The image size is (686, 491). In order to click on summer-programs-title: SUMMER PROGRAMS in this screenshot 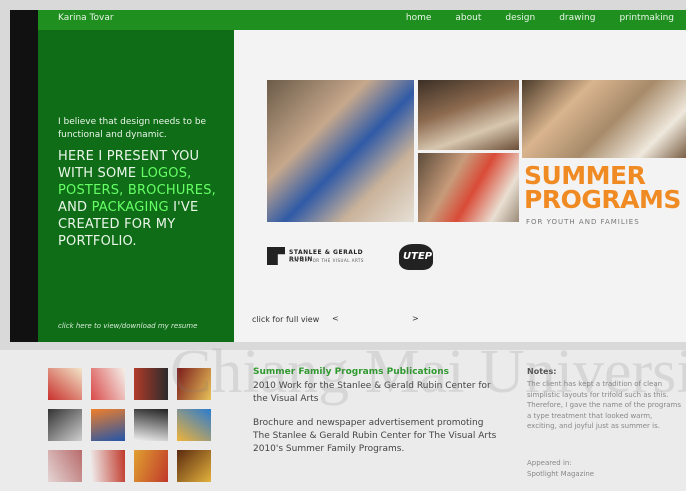, I will do `click(602, 188)`.